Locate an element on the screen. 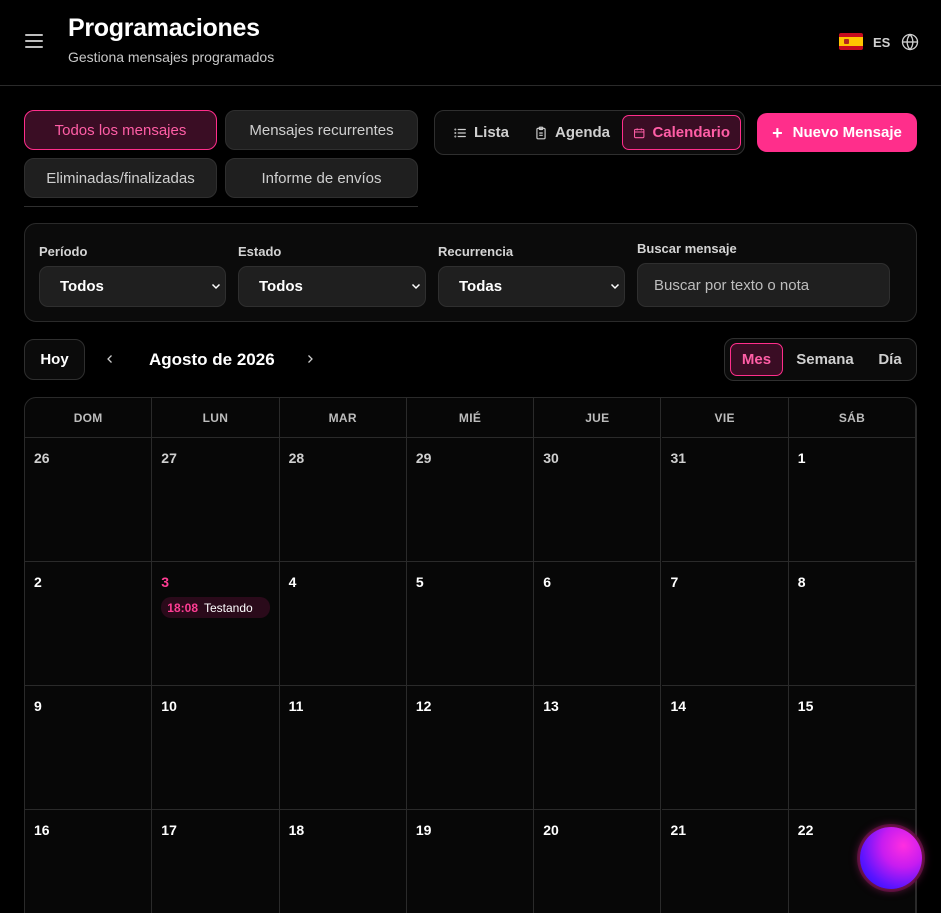 The image size is (941, 913). view-calendar-label: Calendario is located at coordinates (691, 132).